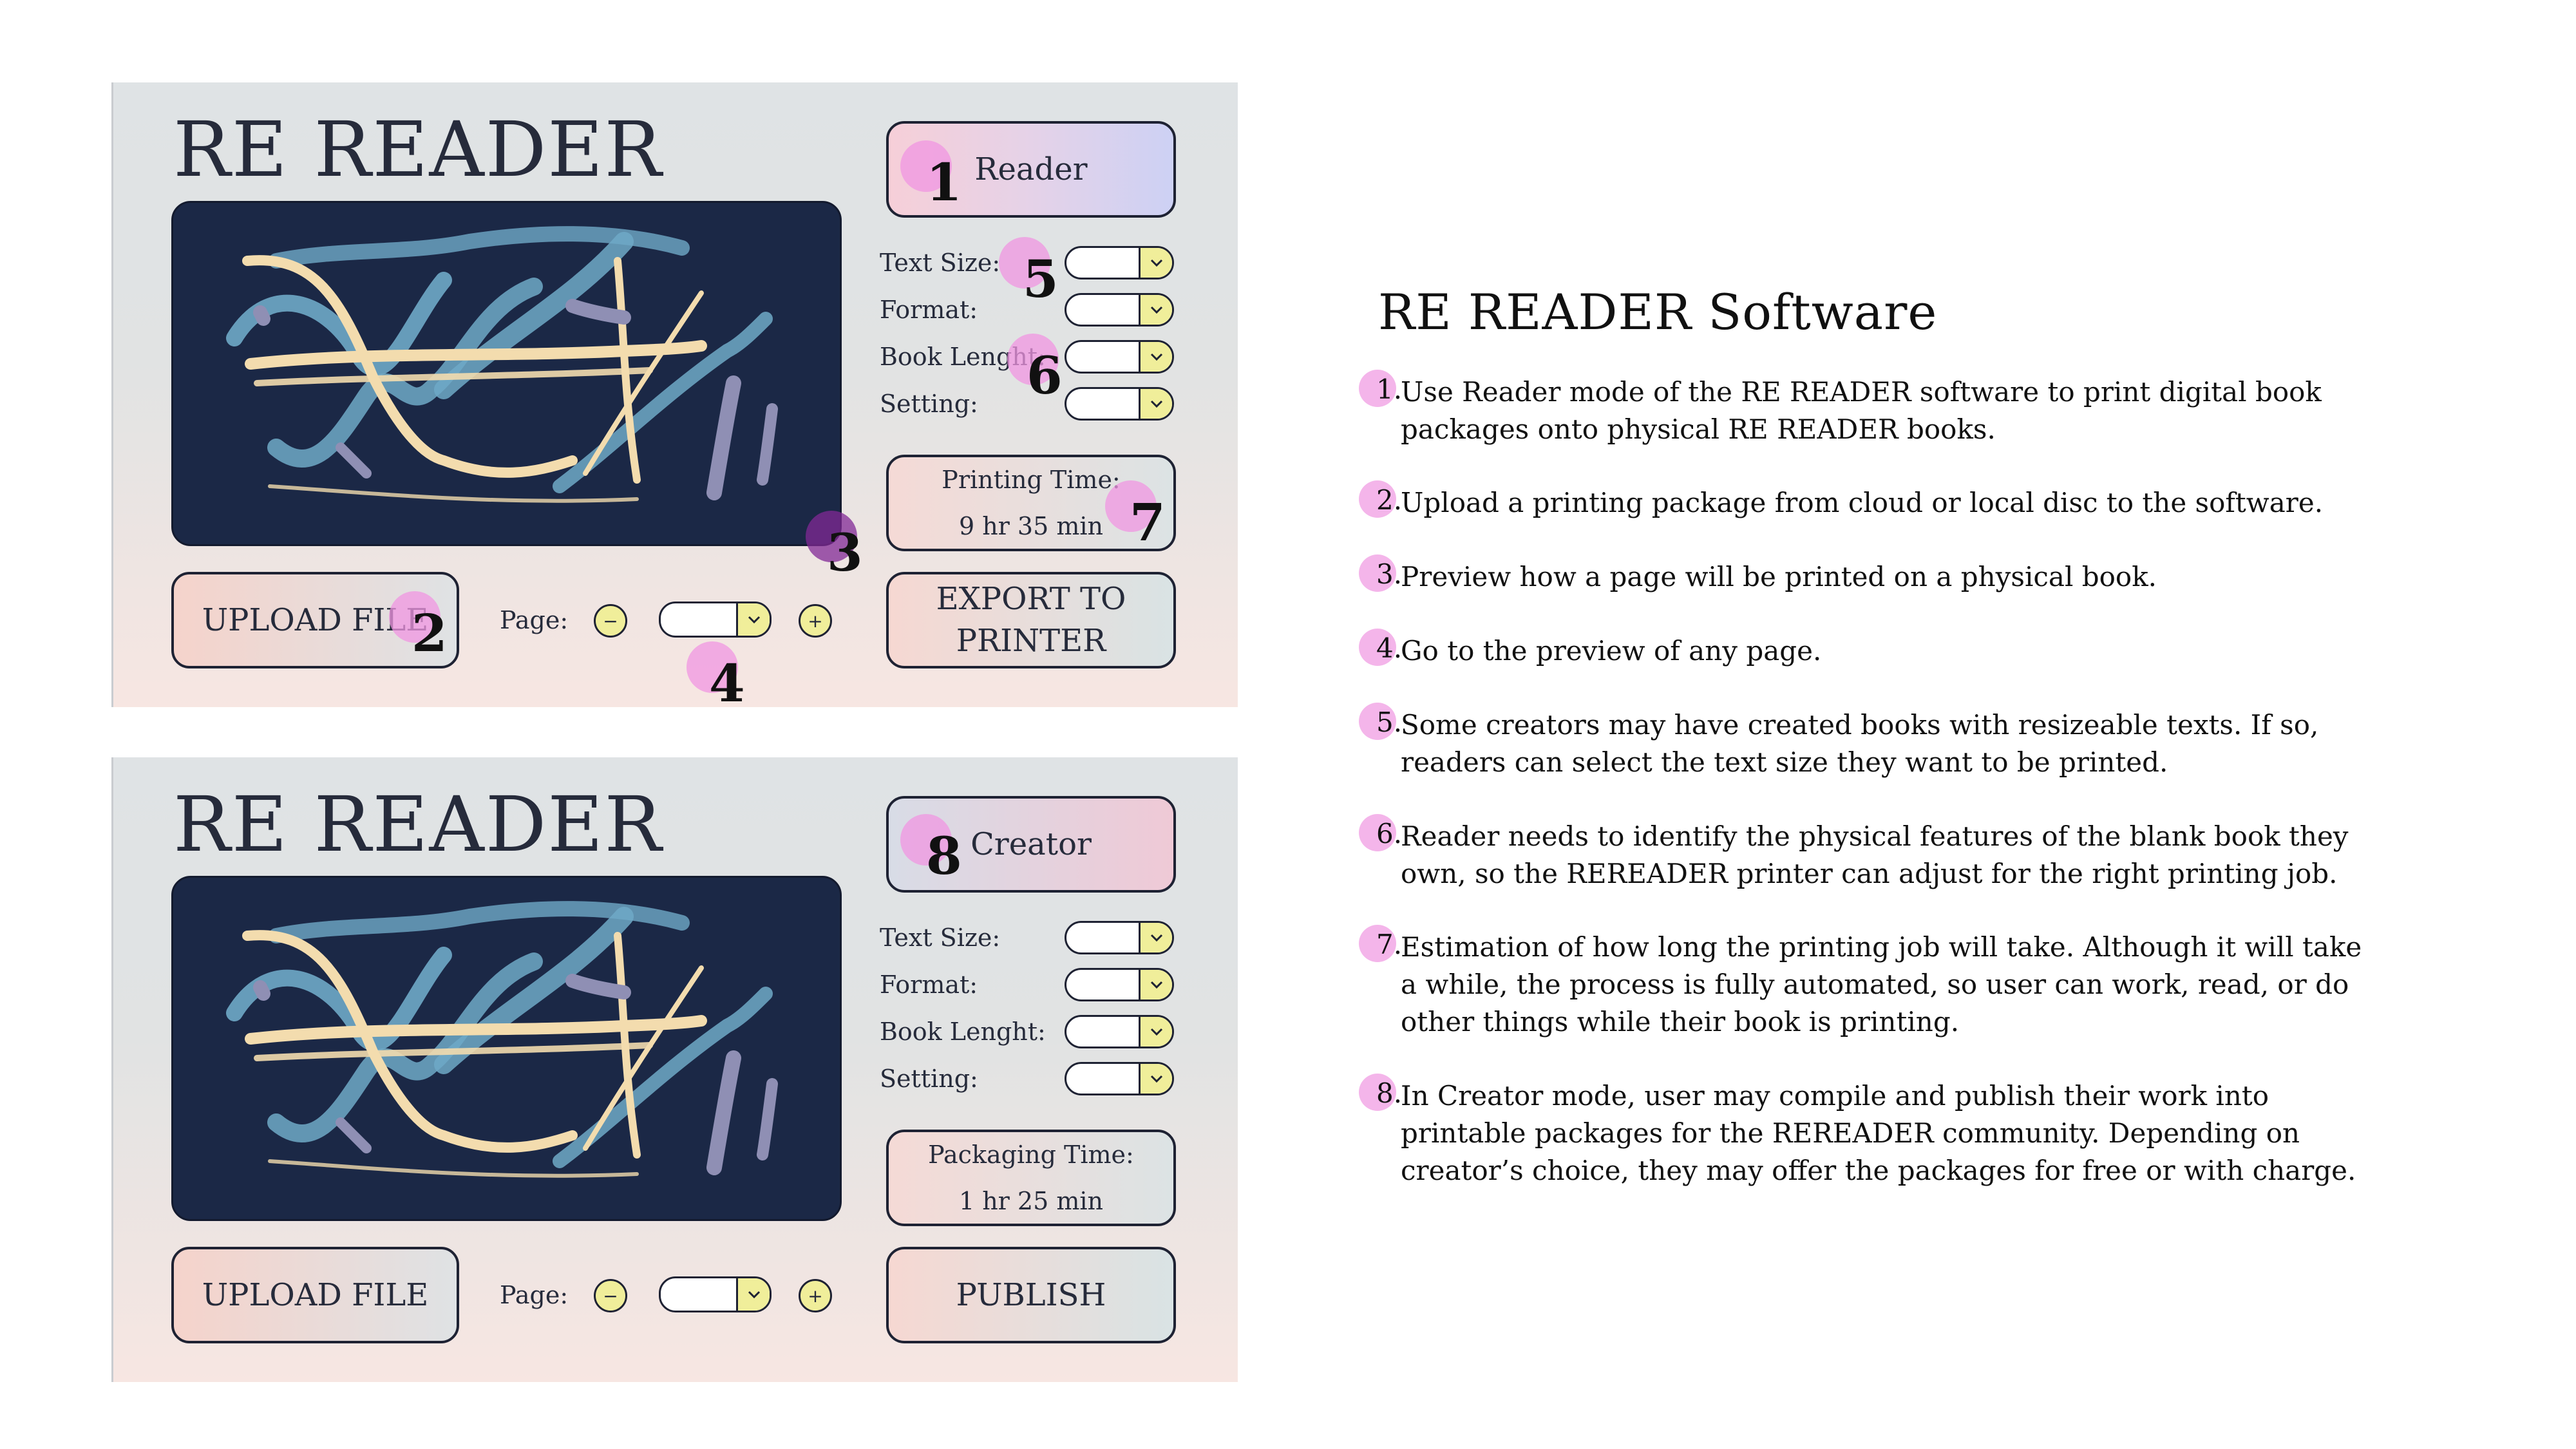 This screenshot has height=1449, width=2576. I want to click on action-label-line1: EXPORT TO, so click(1031, 599).